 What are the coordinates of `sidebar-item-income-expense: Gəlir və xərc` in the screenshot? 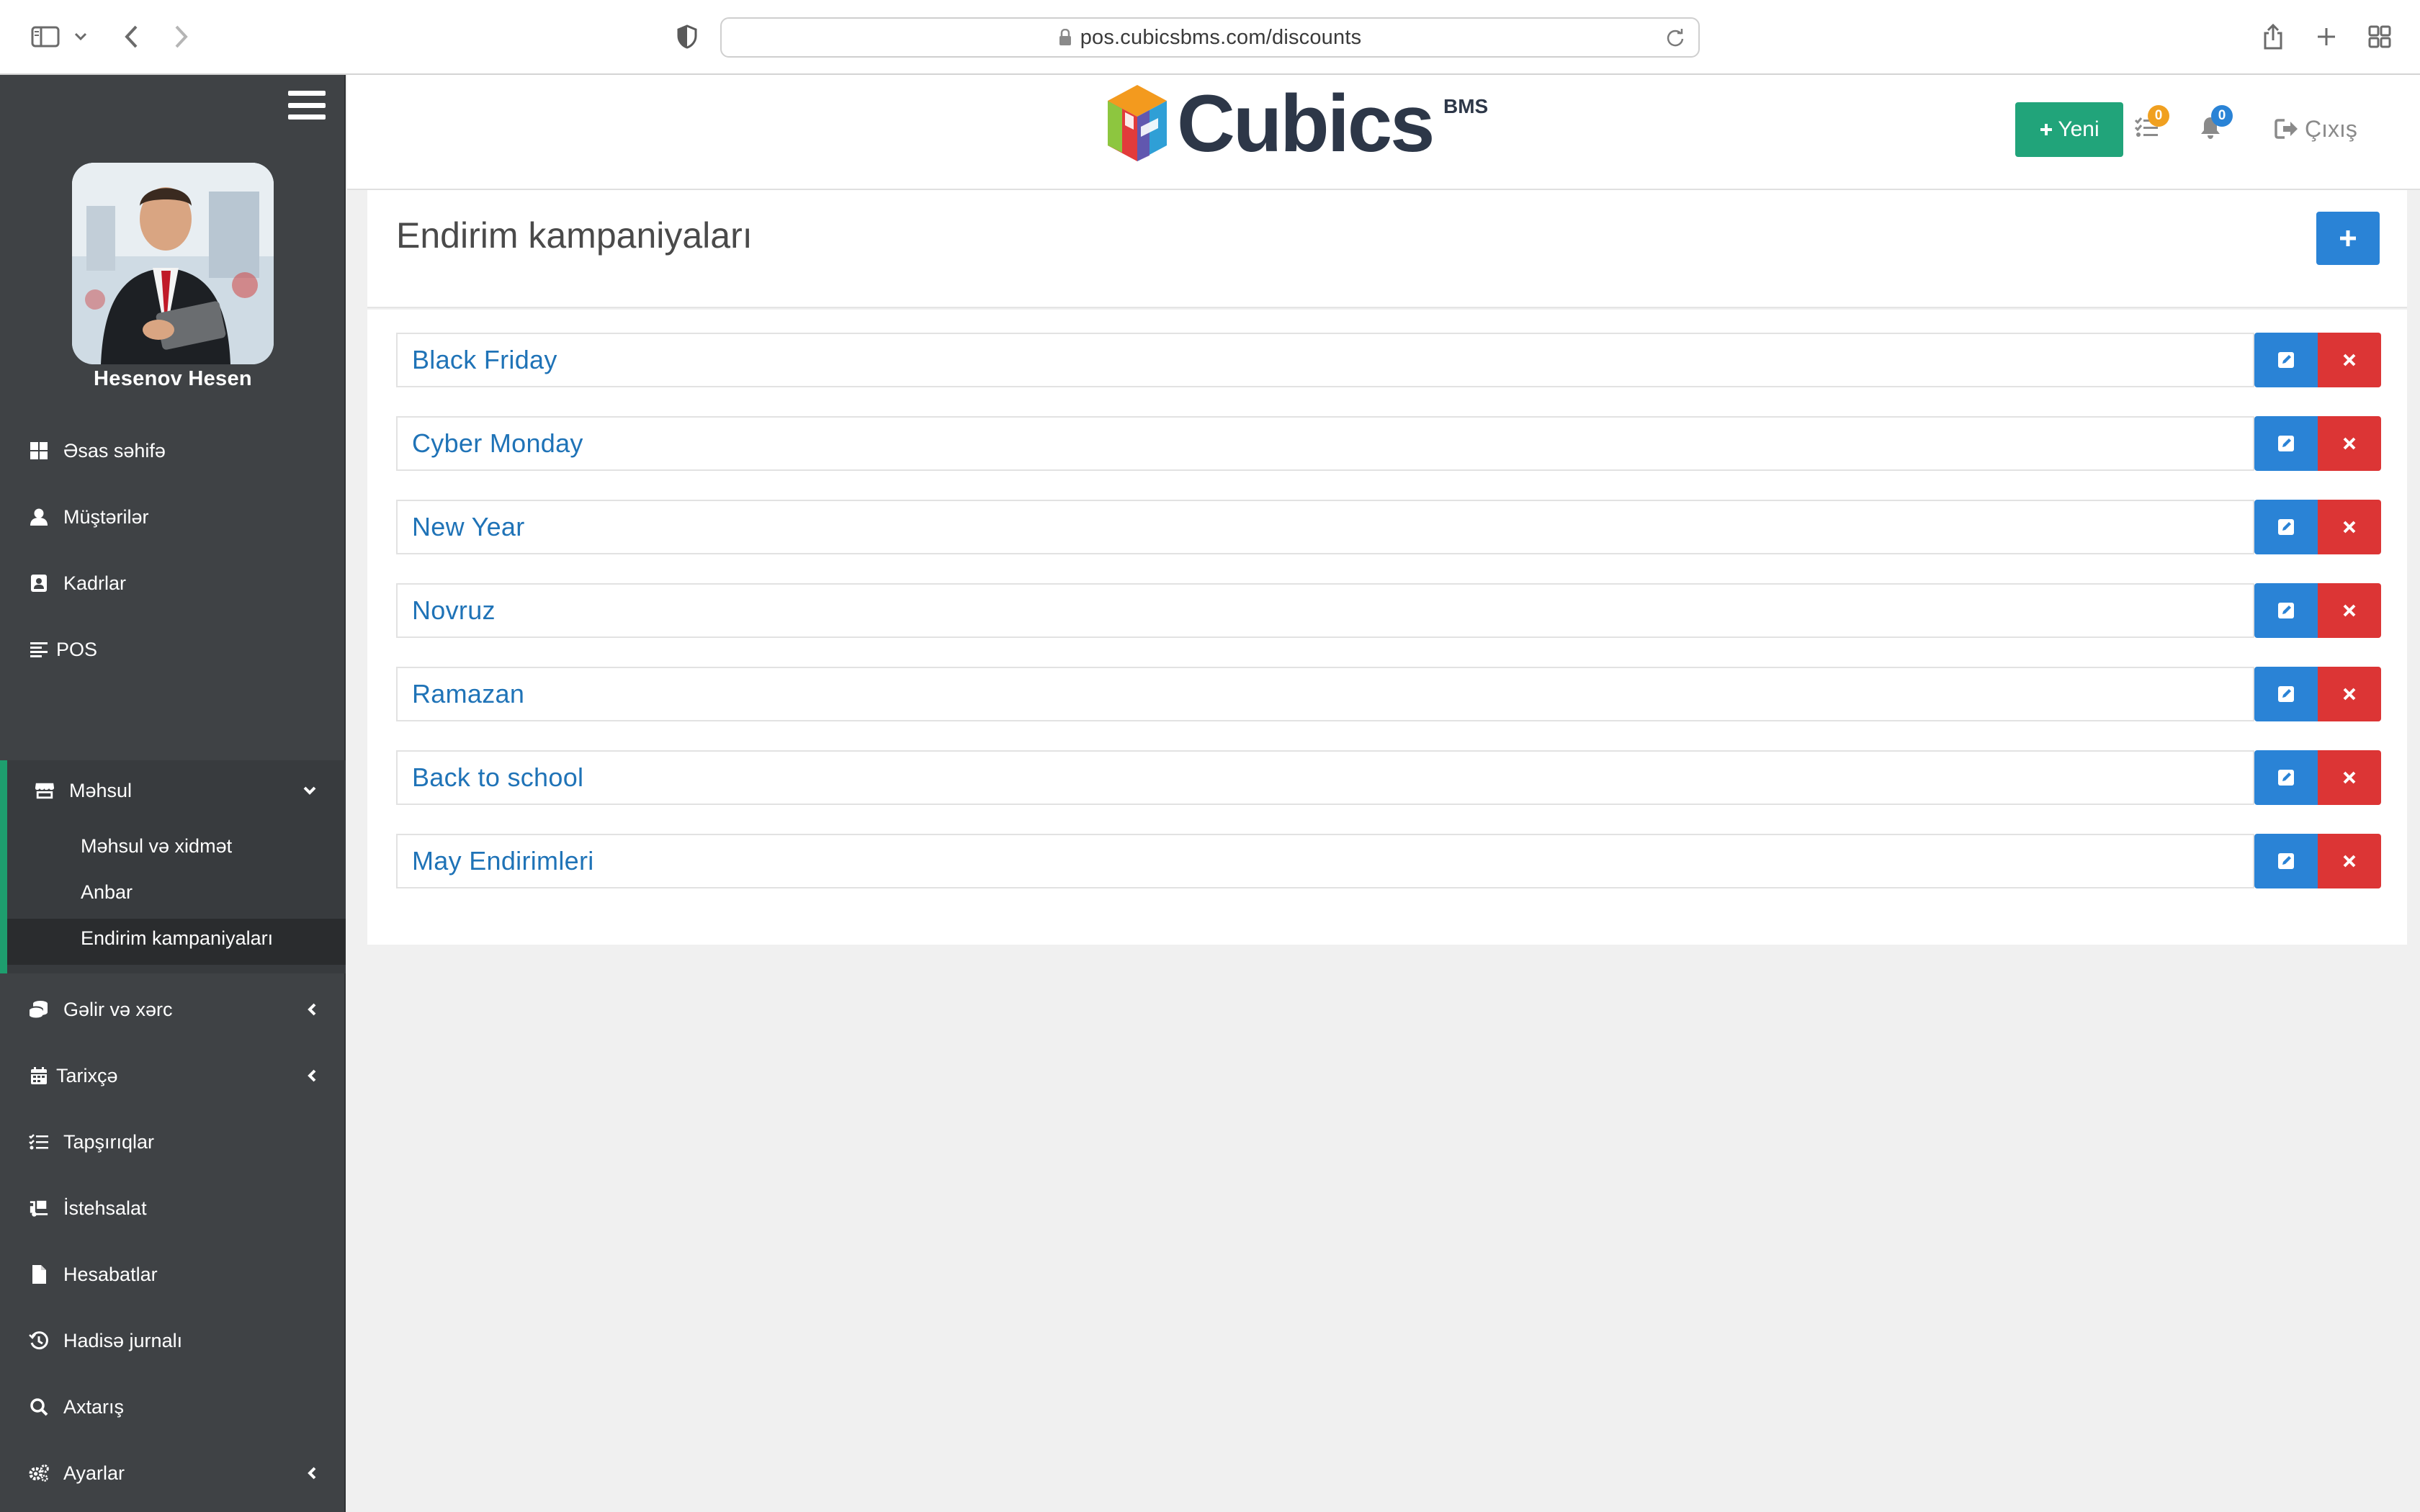 It's located at (173, 1009).